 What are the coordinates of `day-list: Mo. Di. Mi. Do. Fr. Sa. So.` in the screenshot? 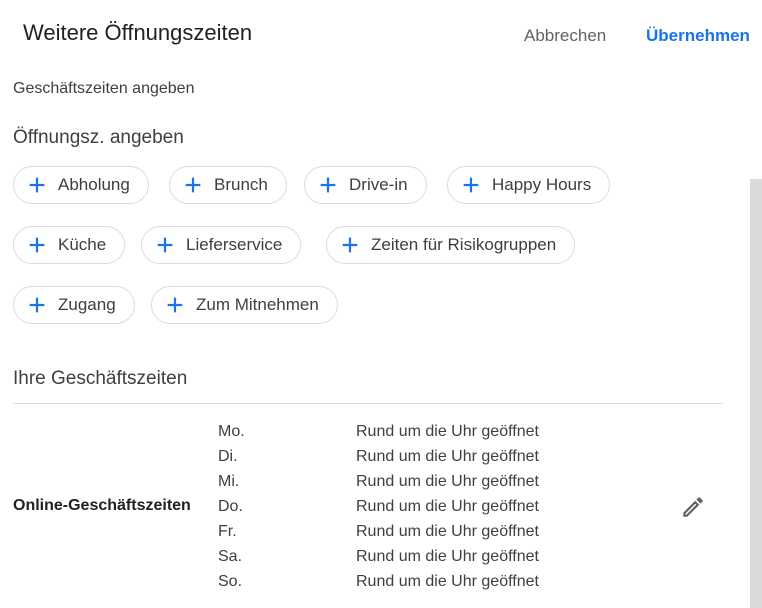 It's located at (231, 509).